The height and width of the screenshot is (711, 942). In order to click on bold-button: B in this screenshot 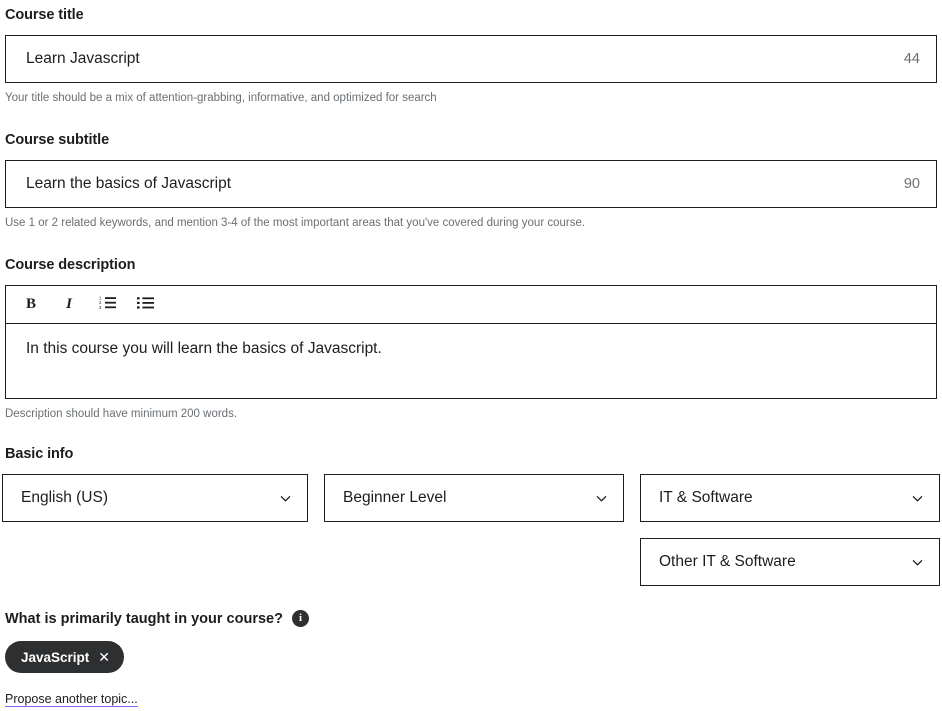, I will do `click(31, 304)`.